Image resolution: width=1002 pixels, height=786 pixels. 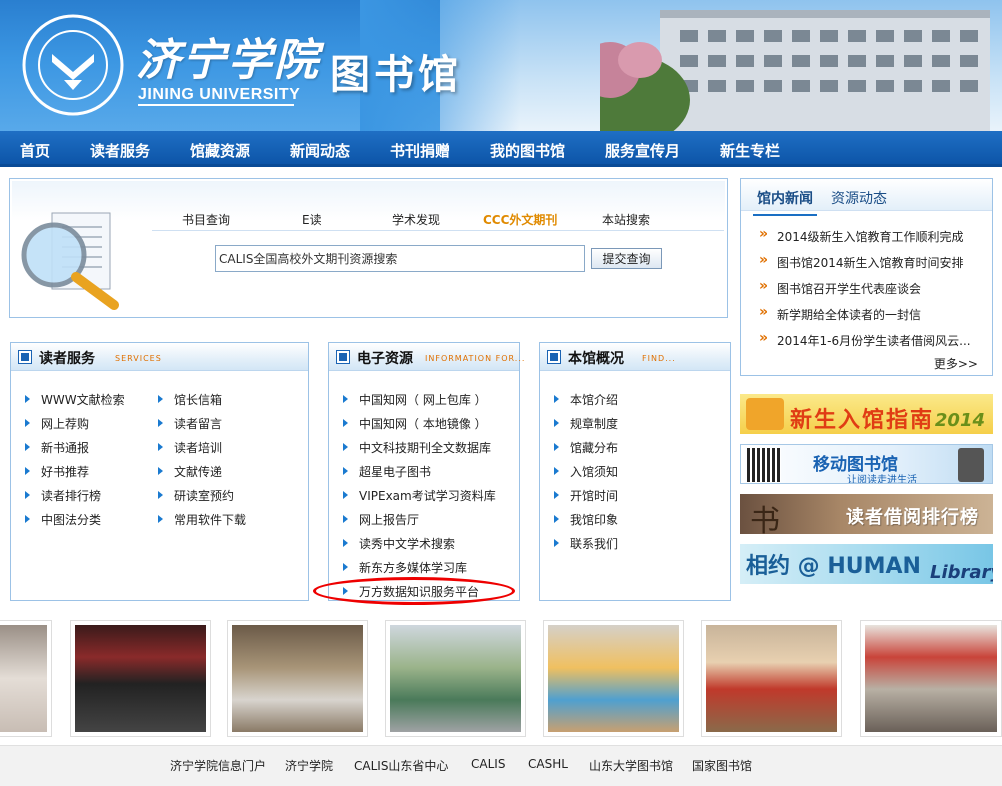 I want to click on nav-item-collections: 馆藏资源, so click(x=220, y=150).